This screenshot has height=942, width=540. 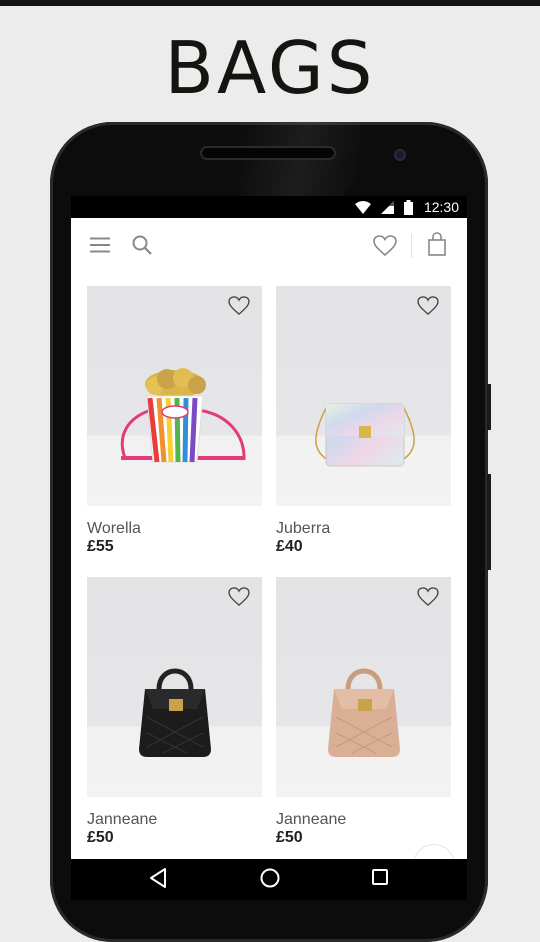 What do you see at coordinates (100, 546) in the screenshot?
I see `product-price: £55` at bounding box center [100, 546].